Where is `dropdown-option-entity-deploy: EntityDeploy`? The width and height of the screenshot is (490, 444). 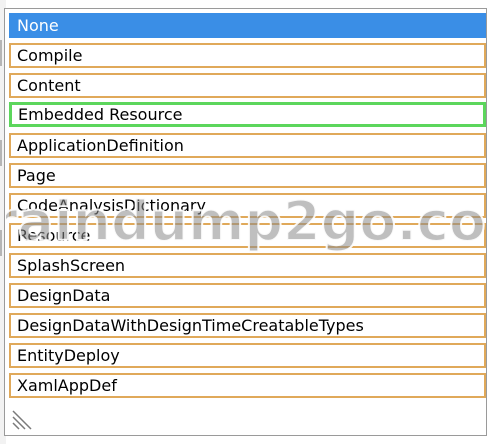
dropdown-option-entity-deploy: EntityDeploy is located at coordinates (247, 355).